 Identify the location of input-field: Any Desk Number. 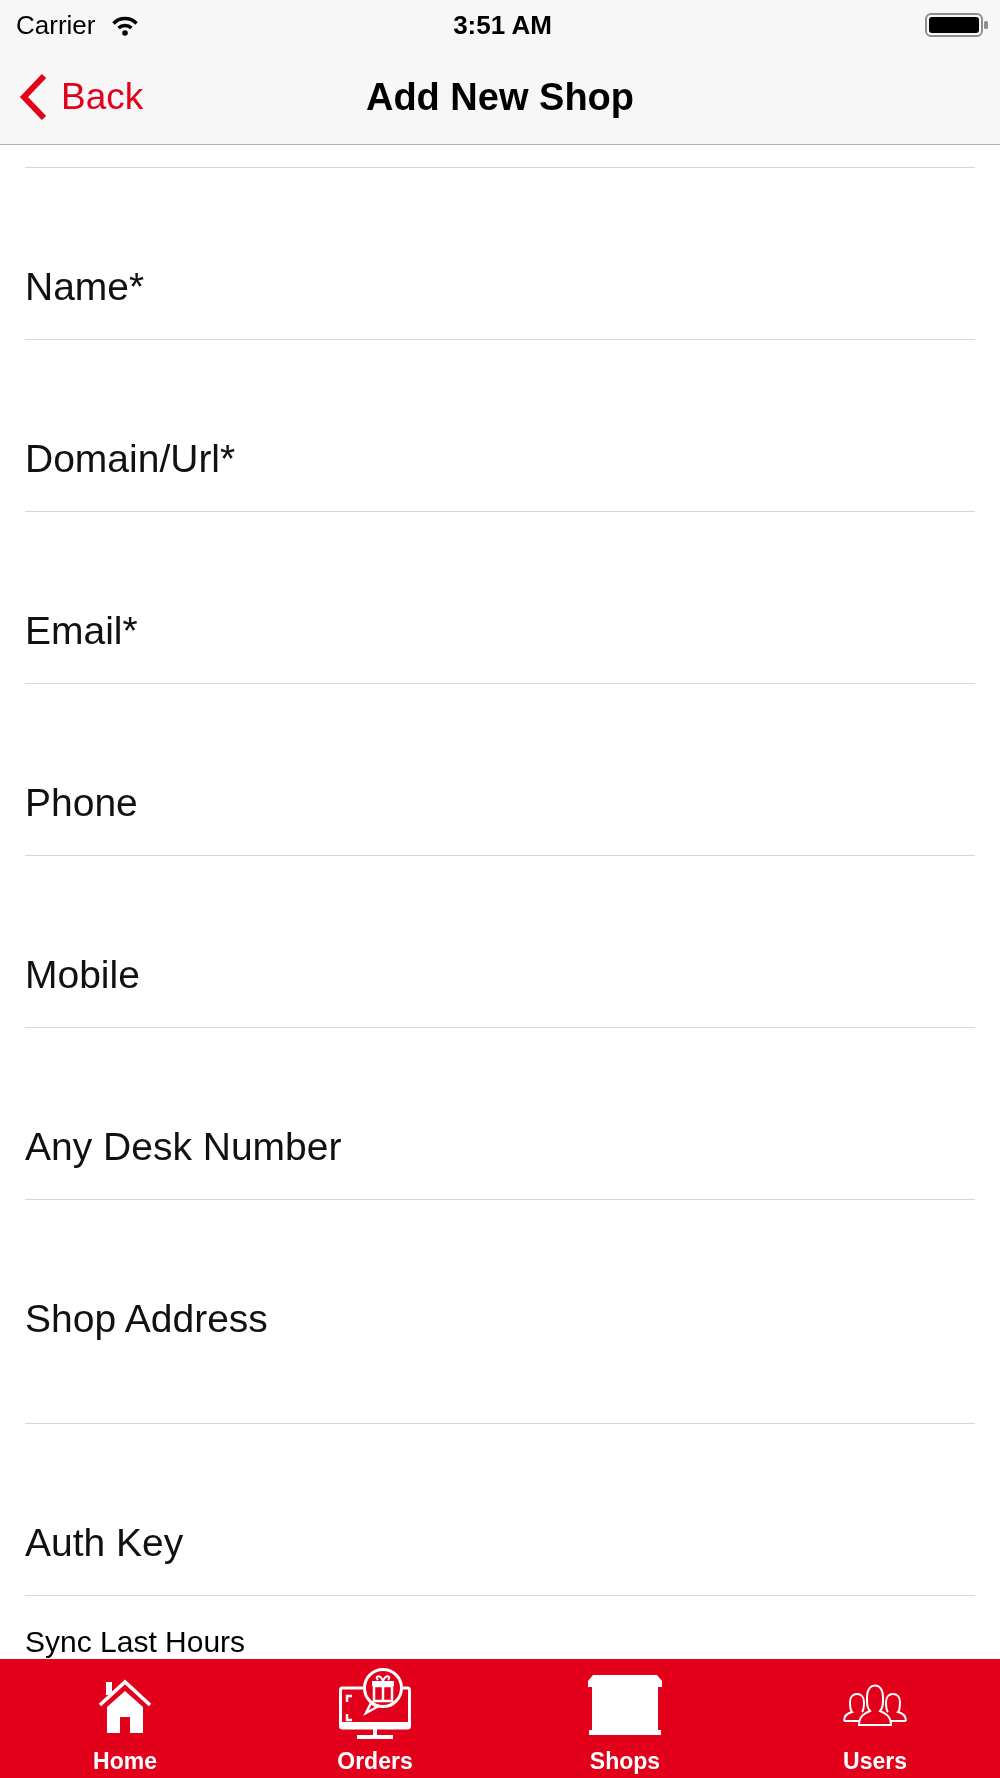
(500, 1114).